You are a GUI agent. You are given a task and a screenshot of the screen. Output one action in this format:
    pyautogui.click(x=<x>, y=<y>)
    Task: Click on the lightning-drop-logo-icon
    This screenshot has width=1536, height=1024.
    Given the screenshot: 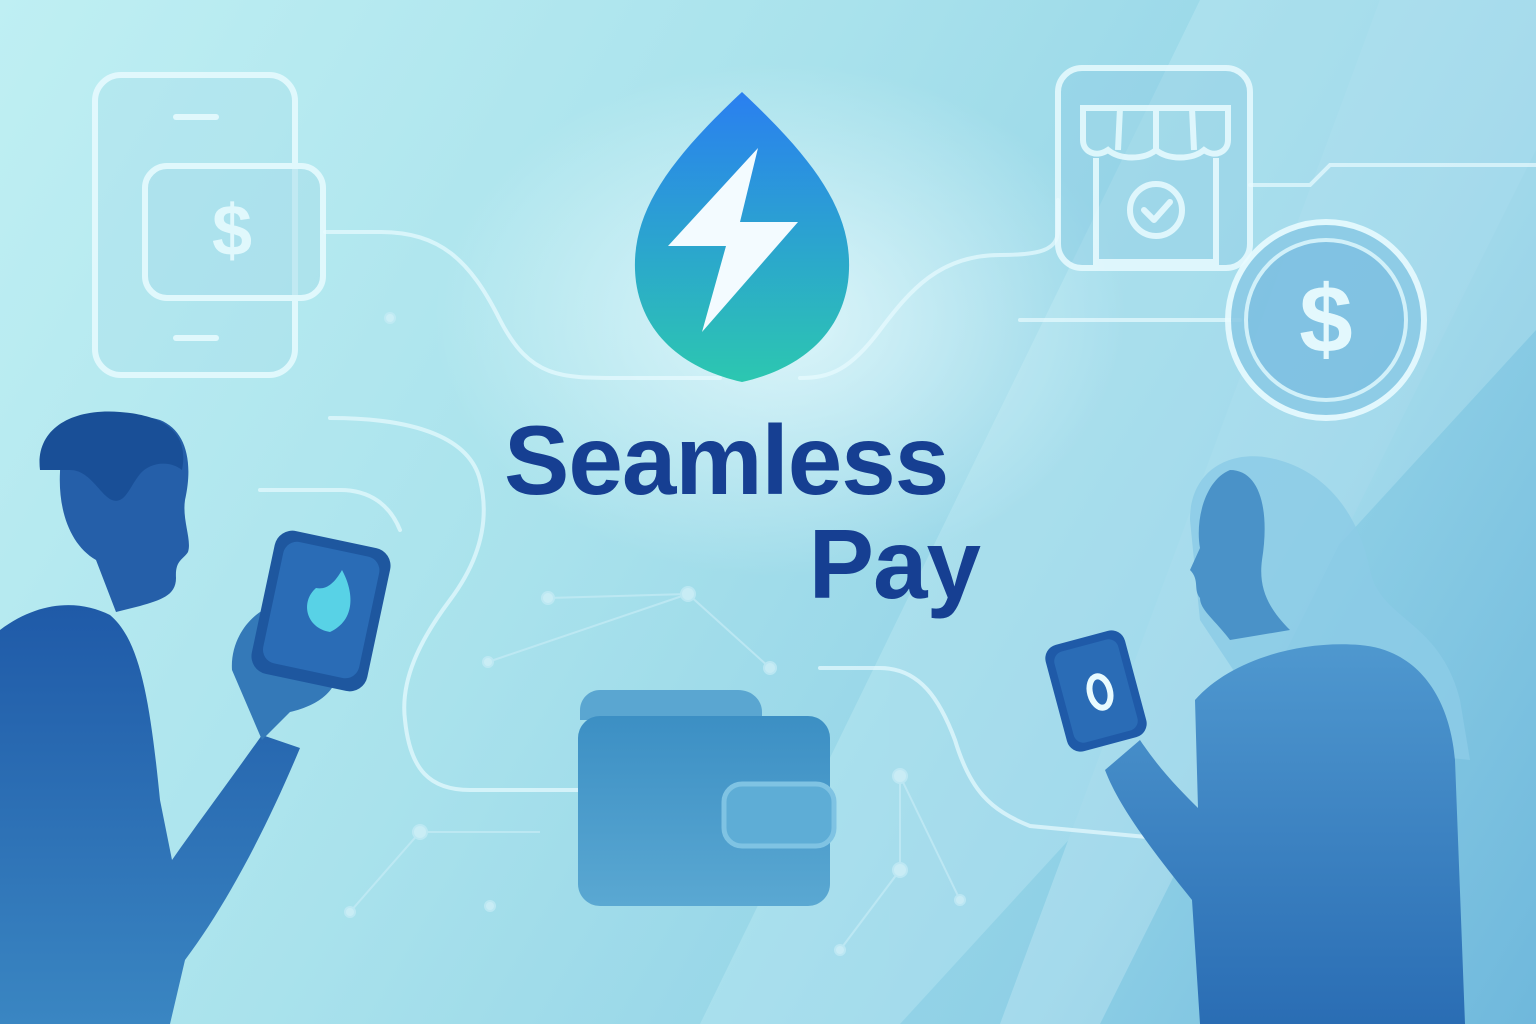 What is the action you would take?
    pyautogui.click(x=742, y=237)
    